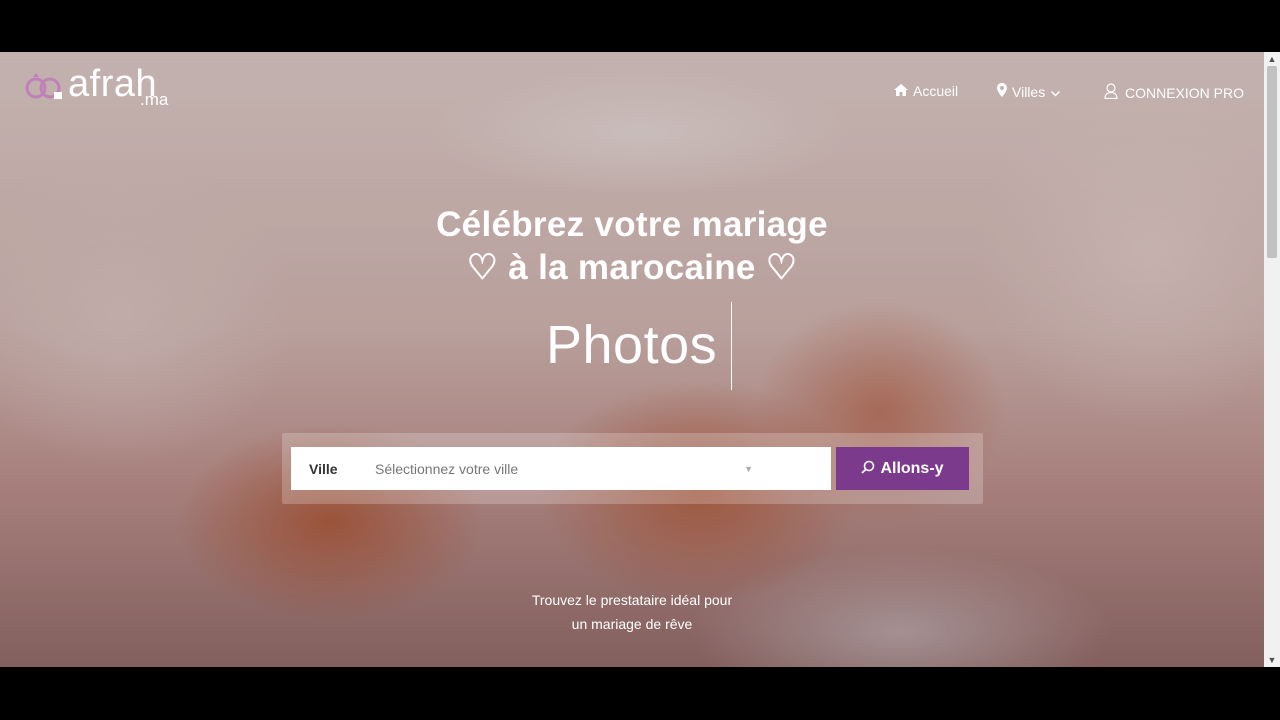  I want to click on nav-home-link: Accueil, so click(926, 91).